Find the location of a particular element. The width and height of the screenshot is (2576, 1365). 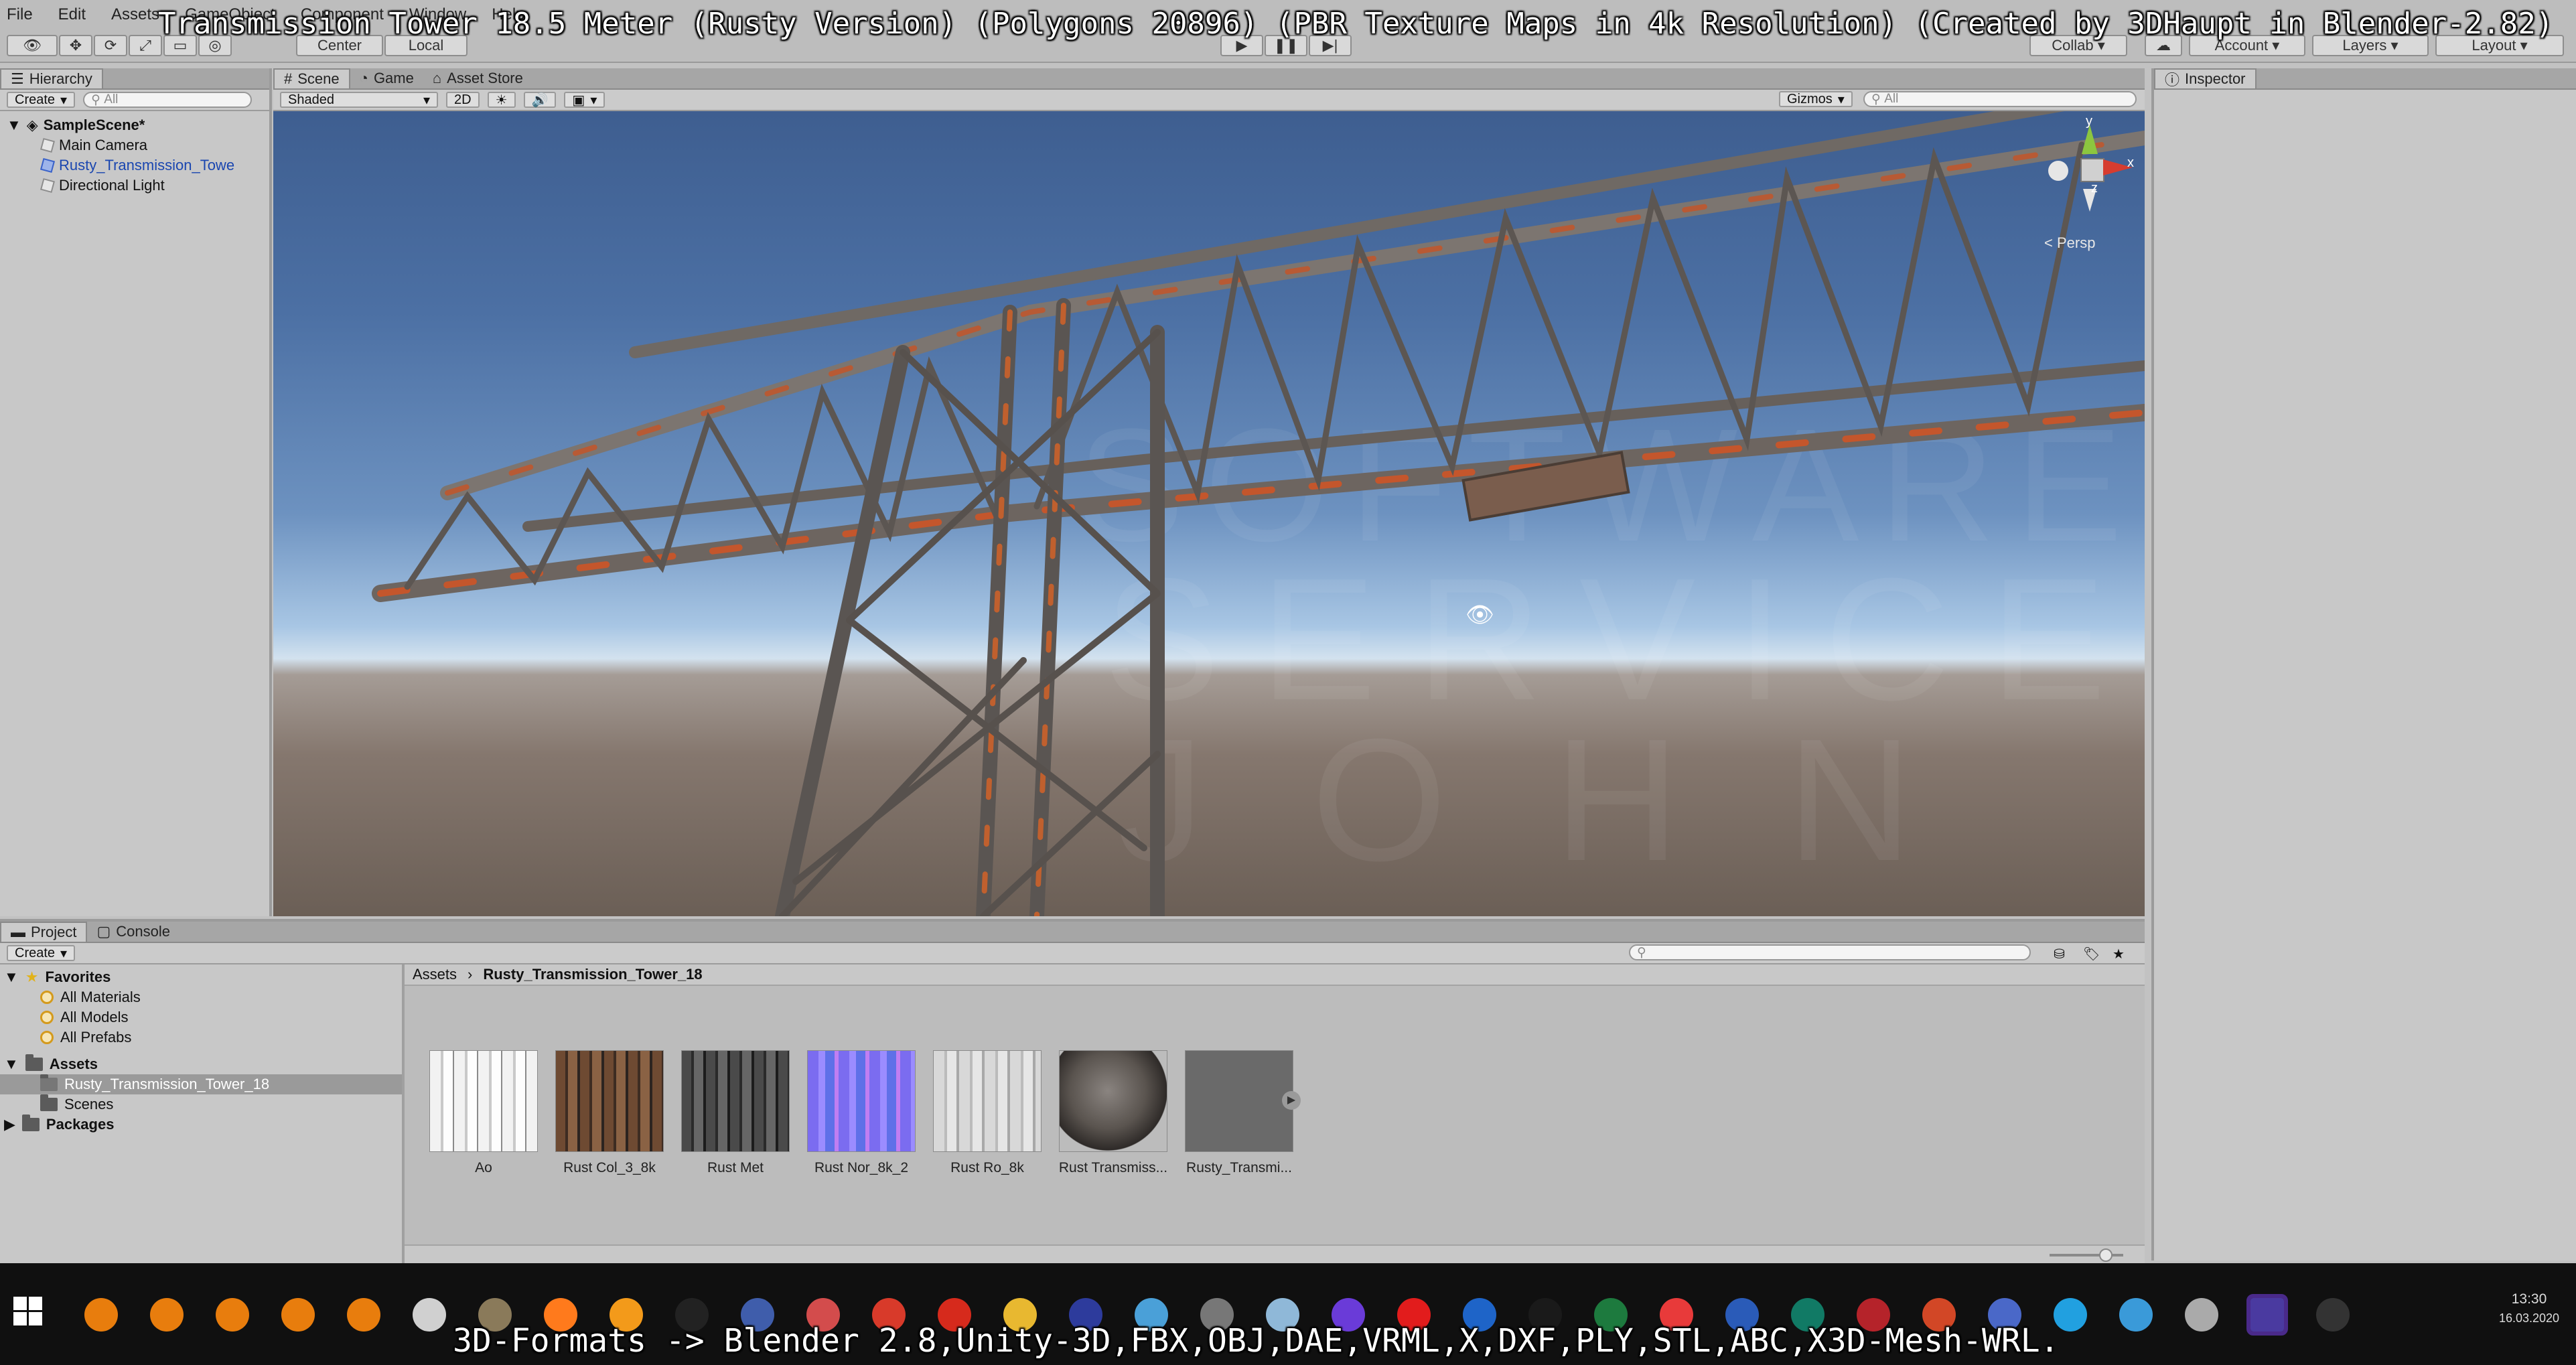

collapse-arrow-icon: ▶ is located at coordinates (9, 1124).